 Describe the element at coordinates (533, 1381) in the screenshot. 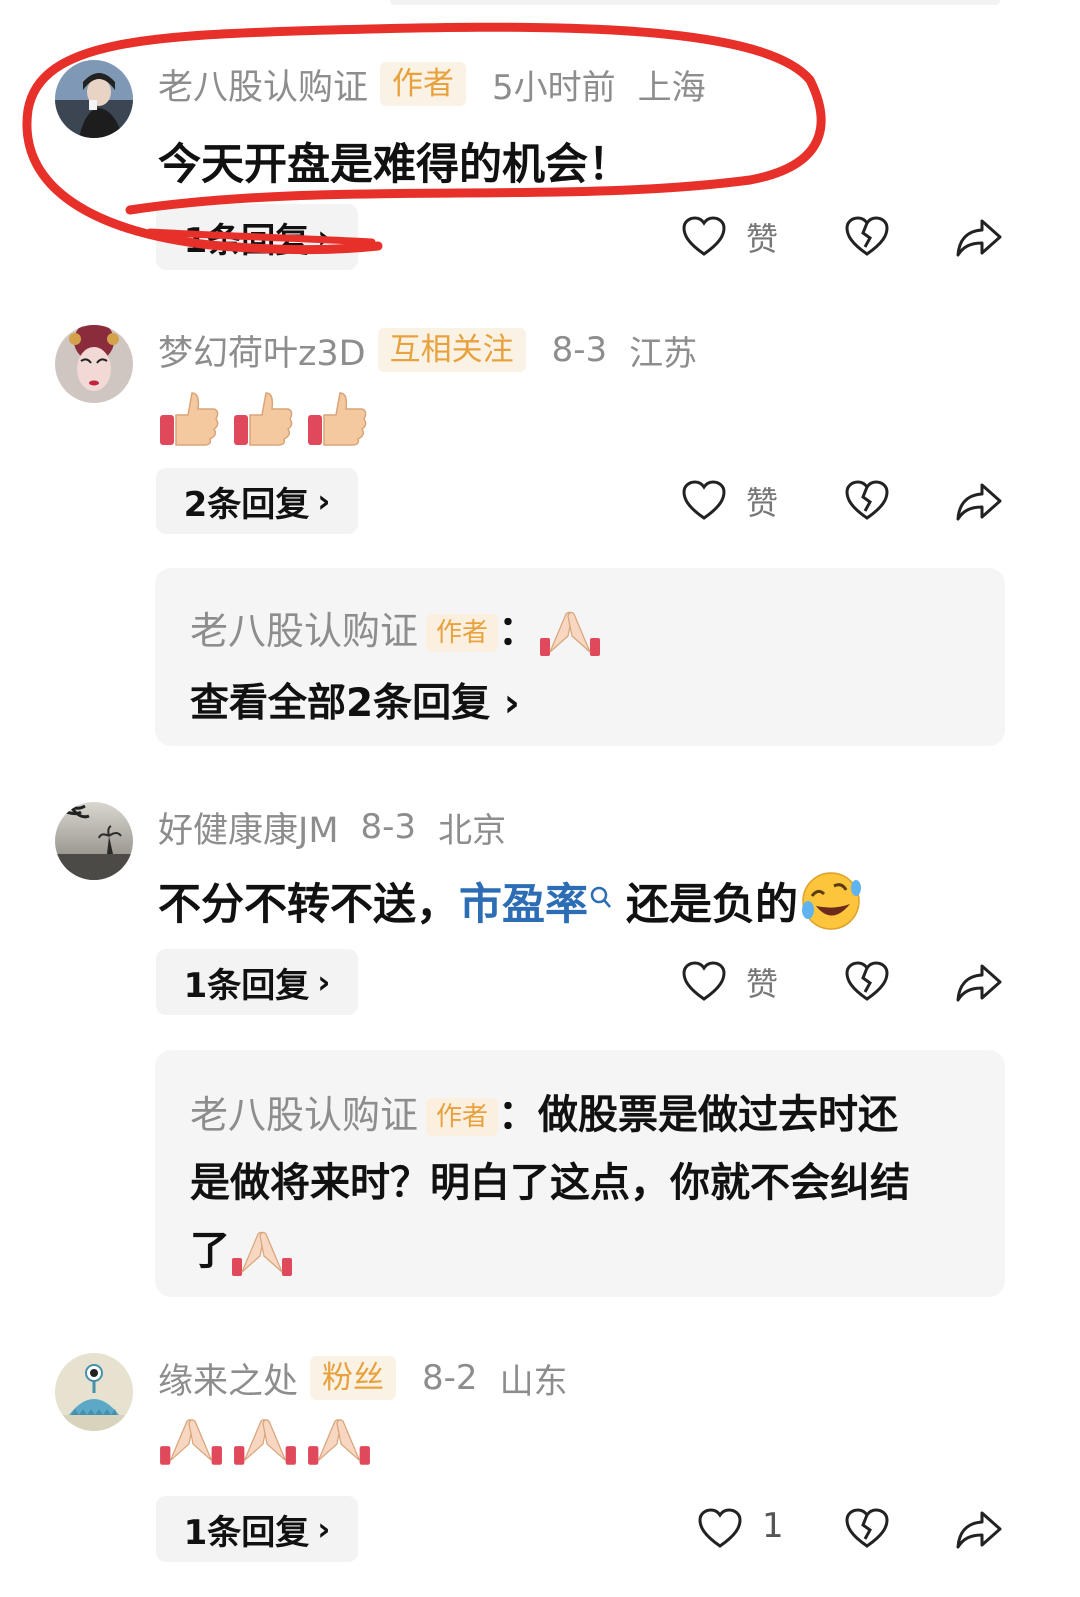

I see `location: 山东` at that location.